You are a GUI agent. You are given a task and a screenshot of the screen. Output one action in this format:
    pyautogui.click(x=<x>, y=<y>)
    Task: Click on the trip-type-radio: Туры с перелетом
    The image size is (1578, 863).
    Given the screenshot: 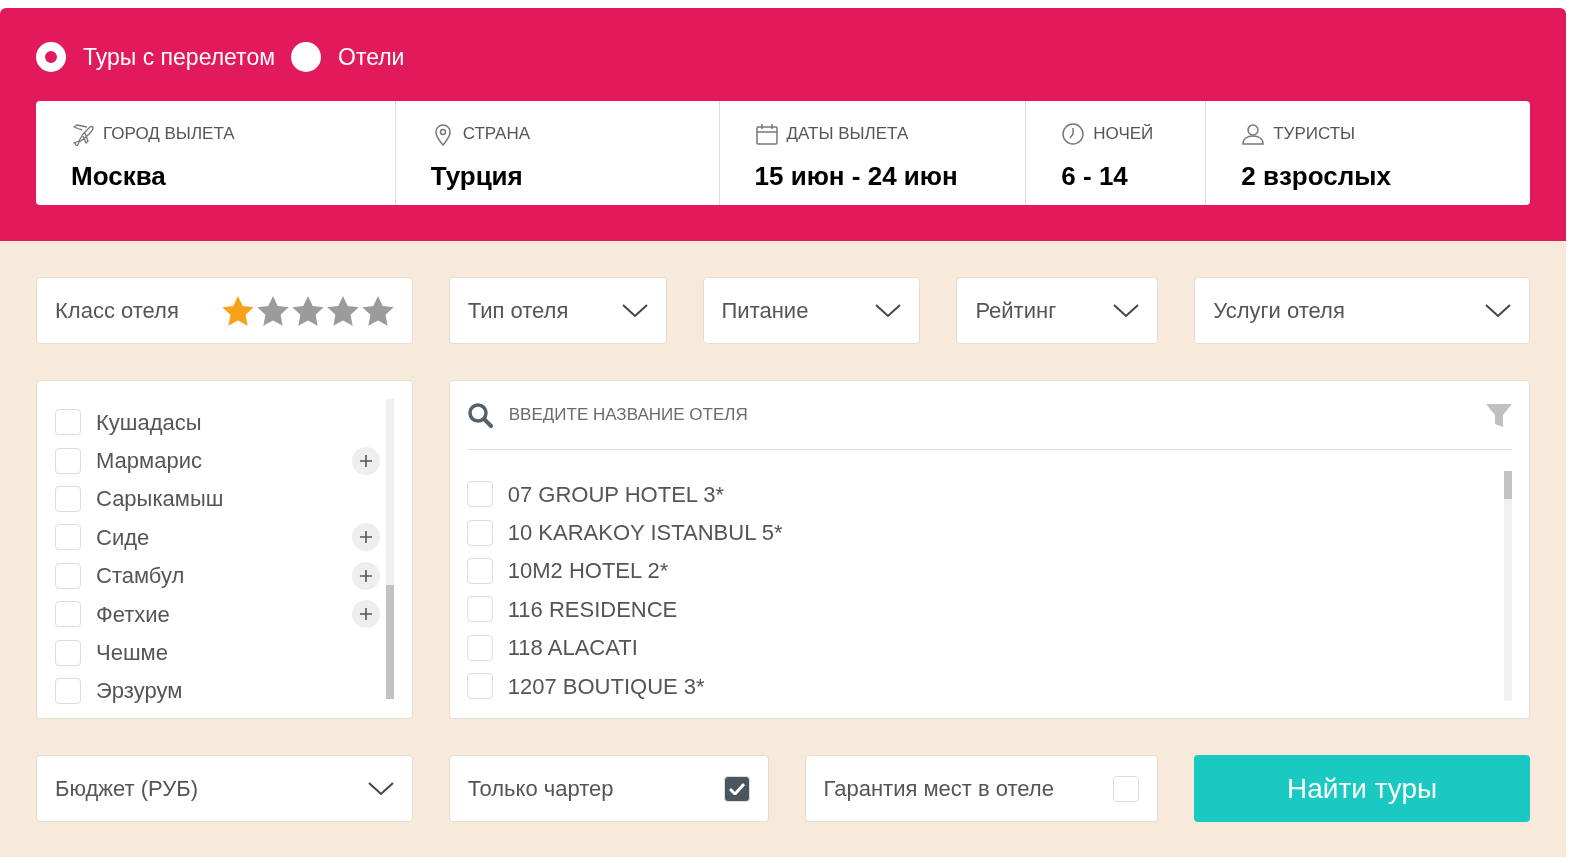 What is the action you would take?
    pyautogui.click(x=155, y=57)
    